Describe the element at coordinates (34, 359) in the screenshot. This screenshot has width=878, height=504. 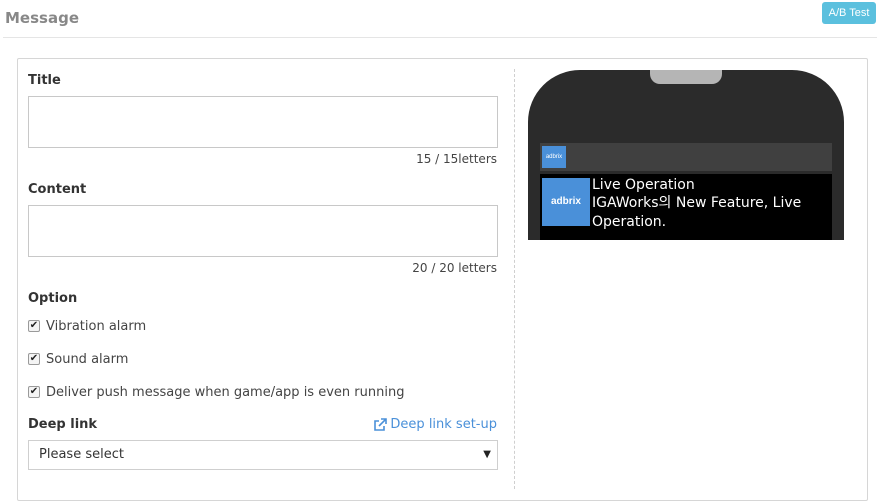
I see `sound-alarm-checkbox: ✔` at that location.